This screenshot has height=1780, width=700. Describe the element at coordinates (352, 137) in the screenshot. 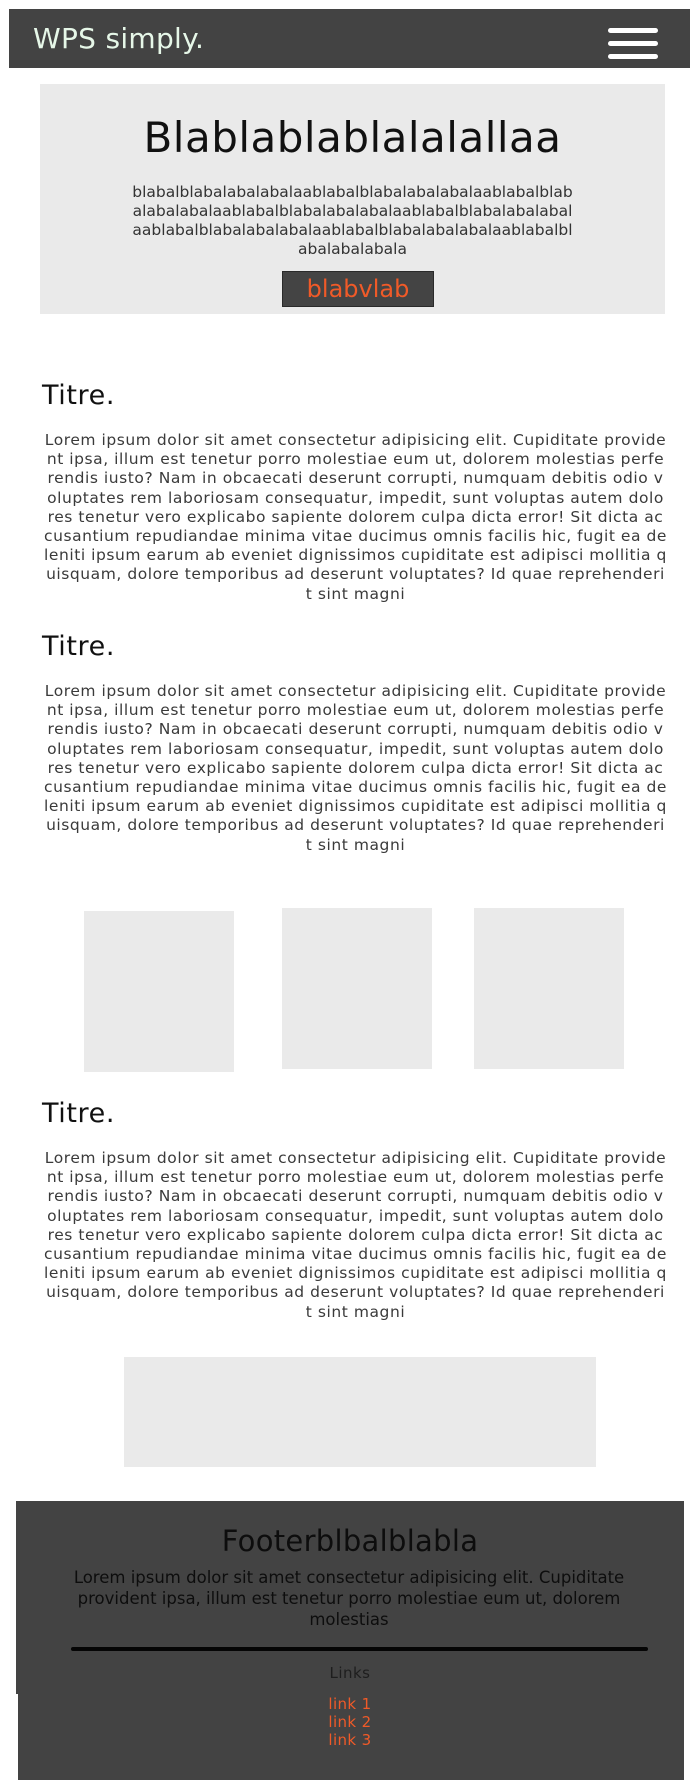

I see `hero-title: Blablablablalalallaa` at that location.